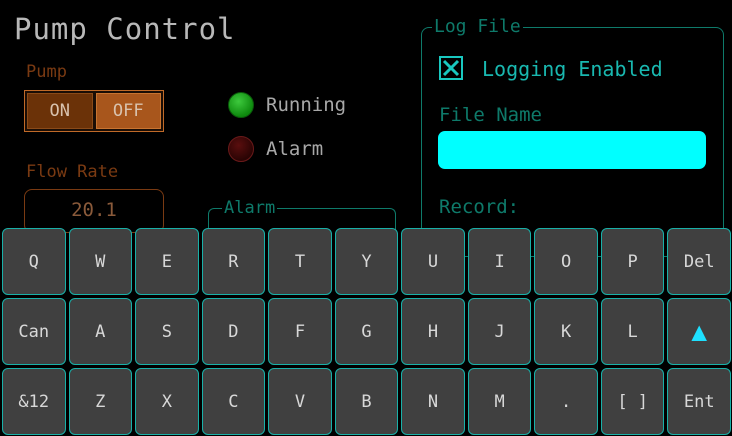 Image resolution: width=732 pixels, height=436 pixels. I want to click on key-b: B, so click(366, 401).